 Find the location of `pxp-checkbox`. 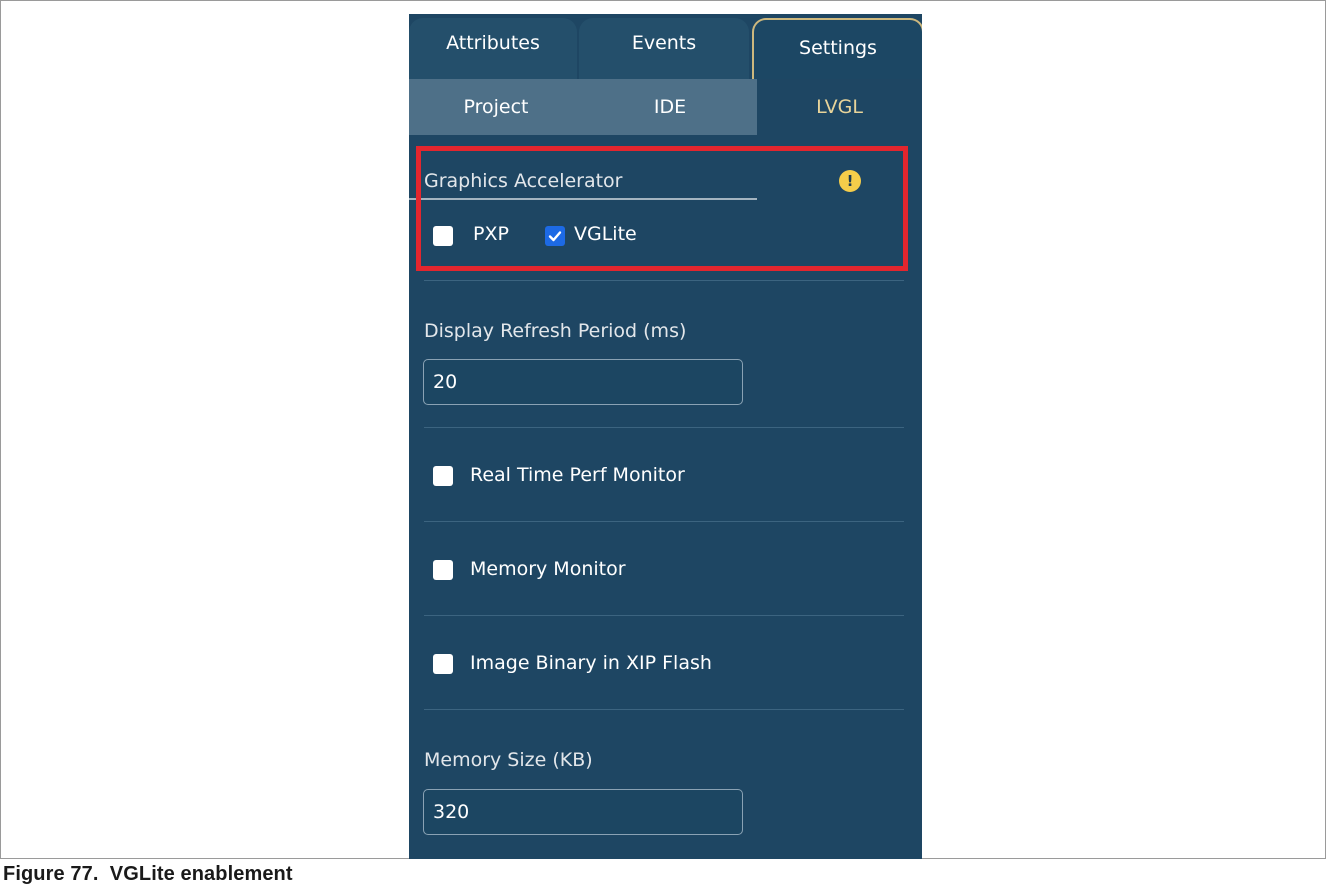

pxp-checkbox is located at coordinates (443, 236).